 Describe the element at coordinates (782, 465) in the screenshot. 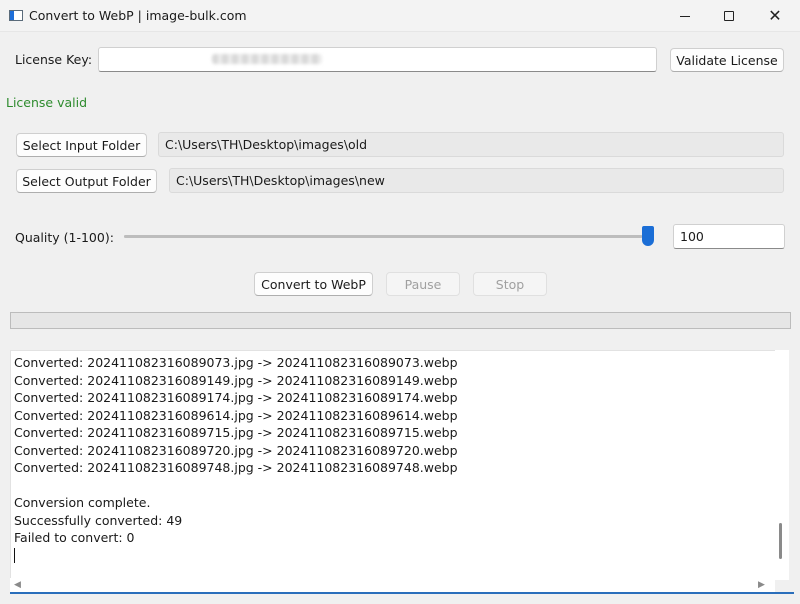

I see `log-vertical-scrollbar` at that location.